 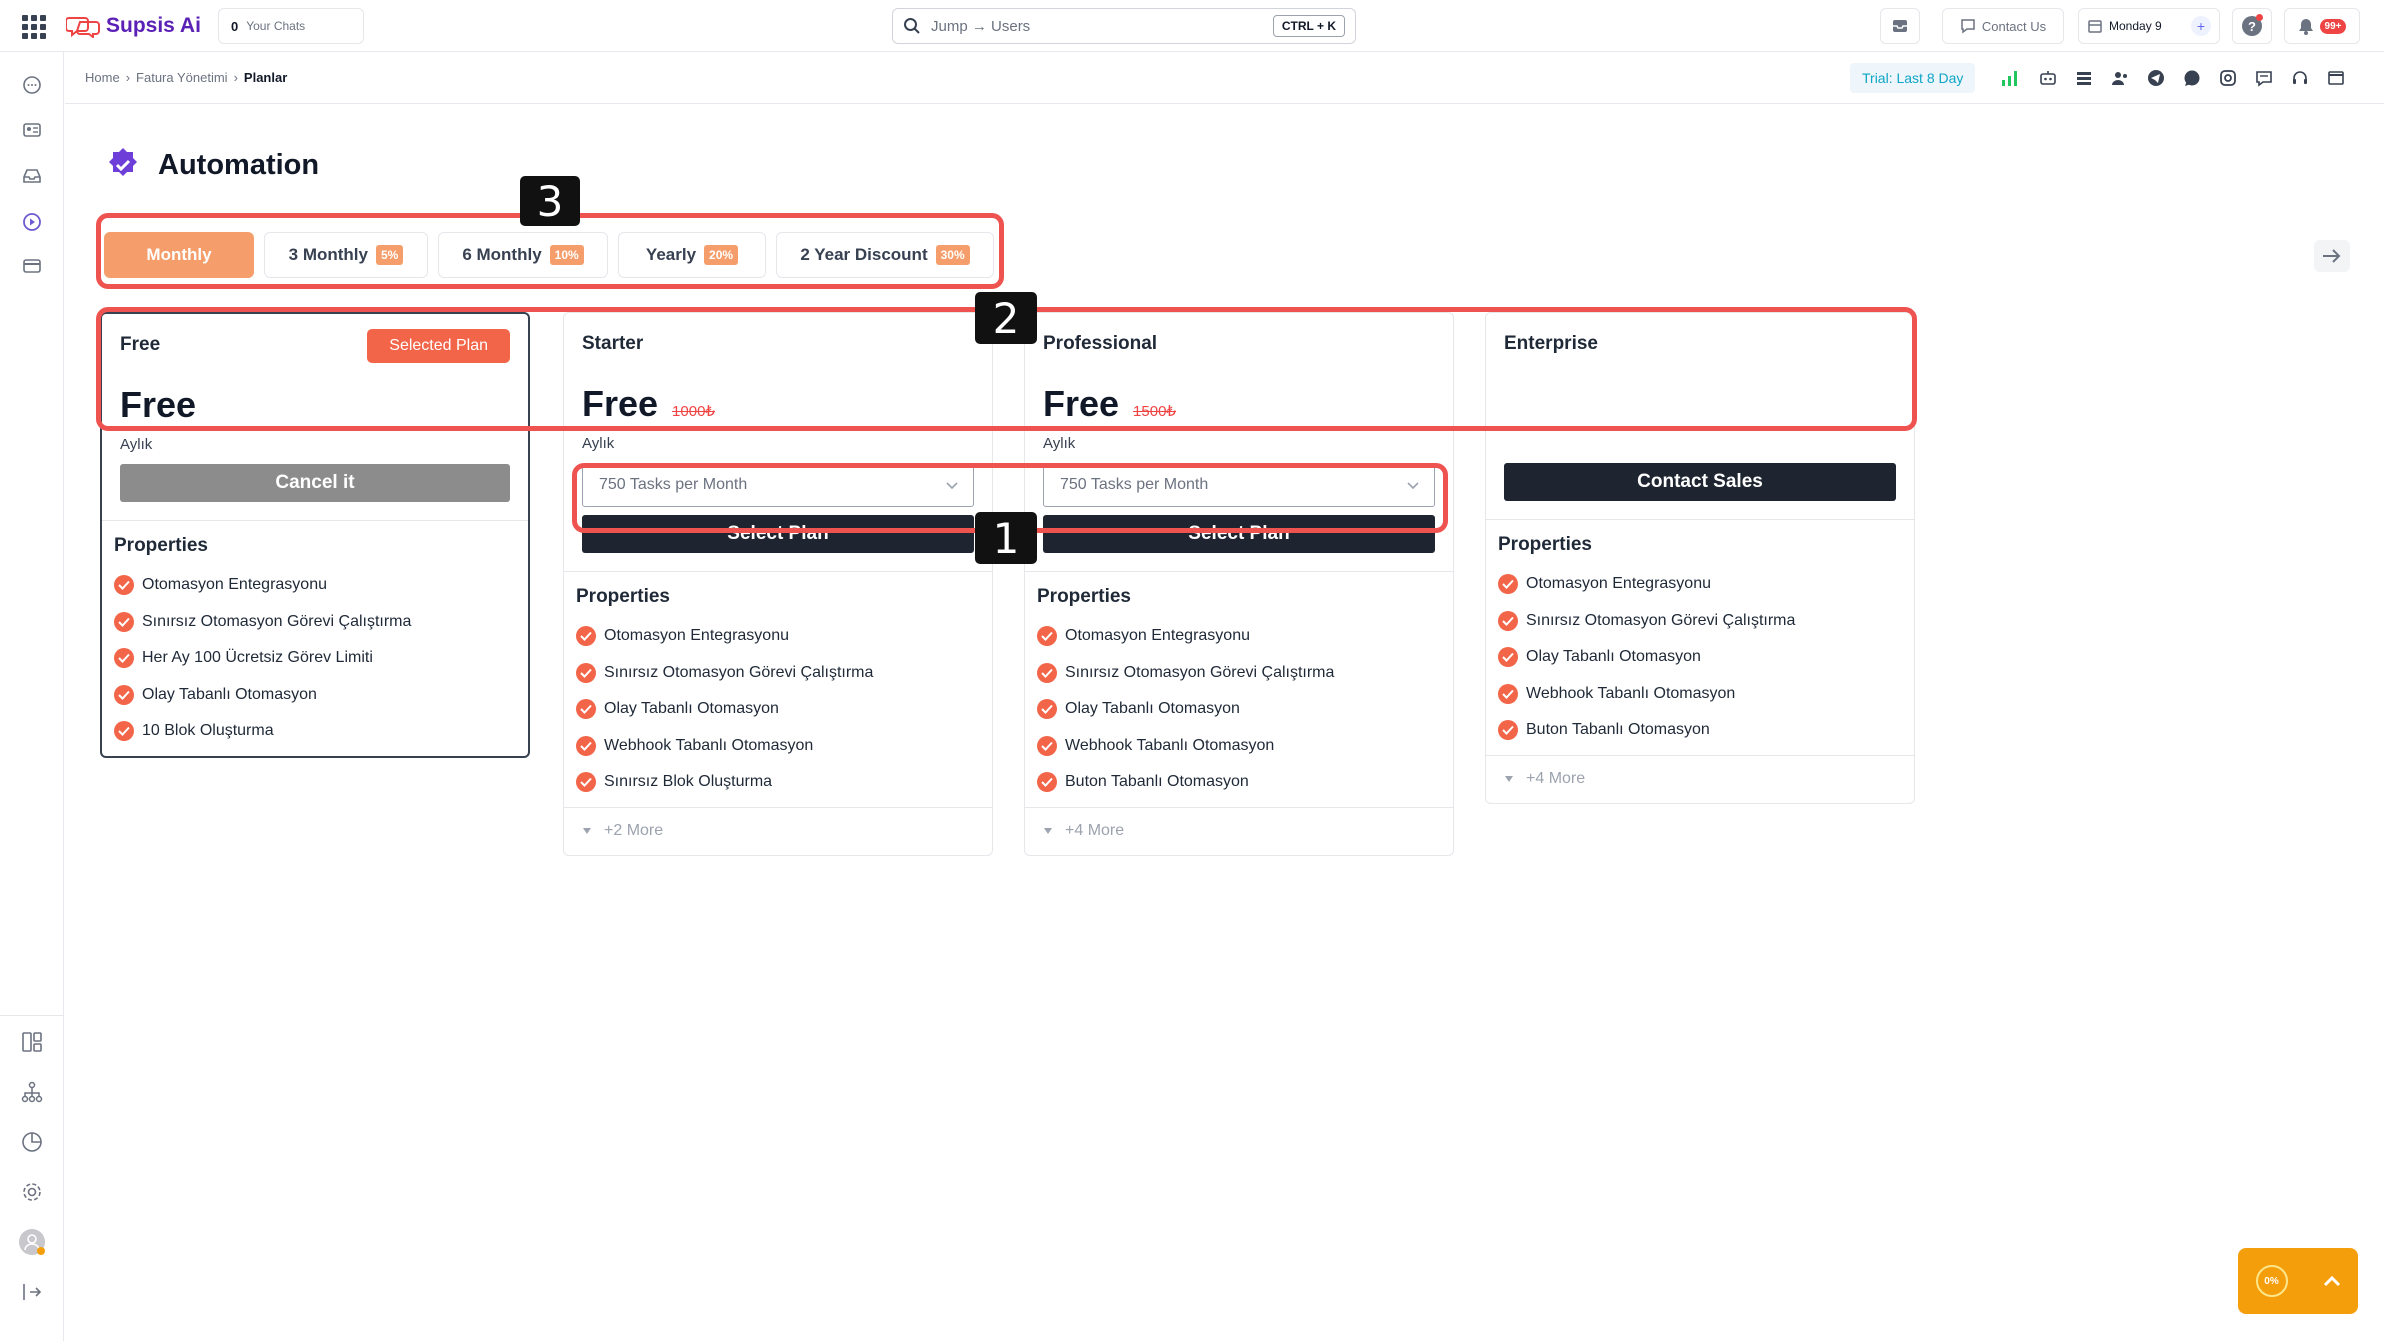 I want to click on progress-percent: 0%, so click(x=2271, y=1281).